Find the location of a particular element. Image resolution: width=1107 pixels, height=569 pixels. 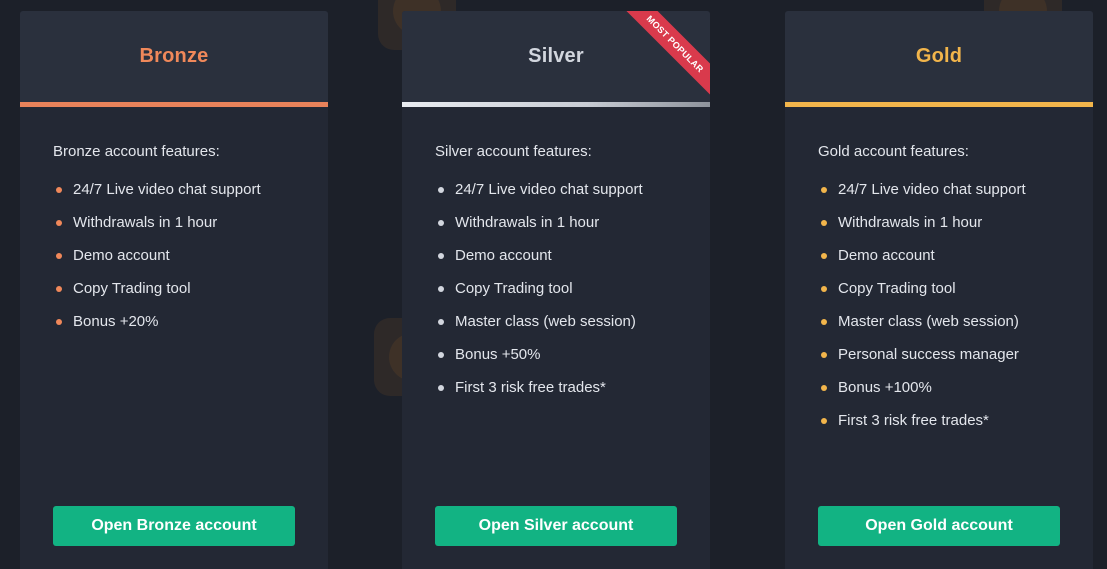

feature-item: Bonus +20% is located at coordinates (157, 325).